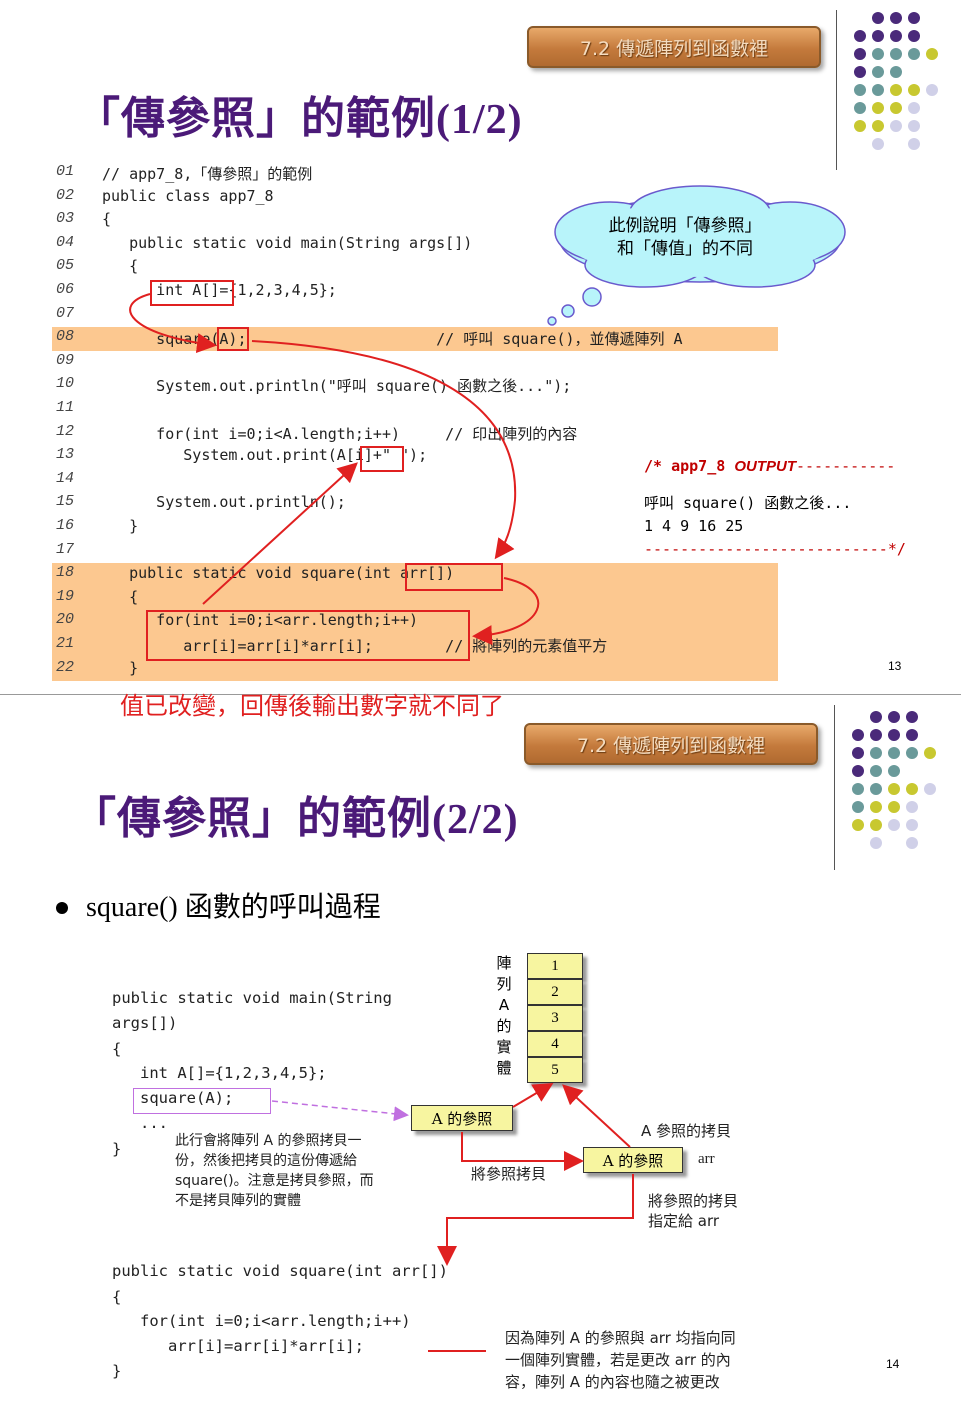 Image resolution: width=961 pixels, height=1420 pixels. I want to click on slide-caption: 值已改變，回傳後輸出數字就不同了, so click(312, 706).